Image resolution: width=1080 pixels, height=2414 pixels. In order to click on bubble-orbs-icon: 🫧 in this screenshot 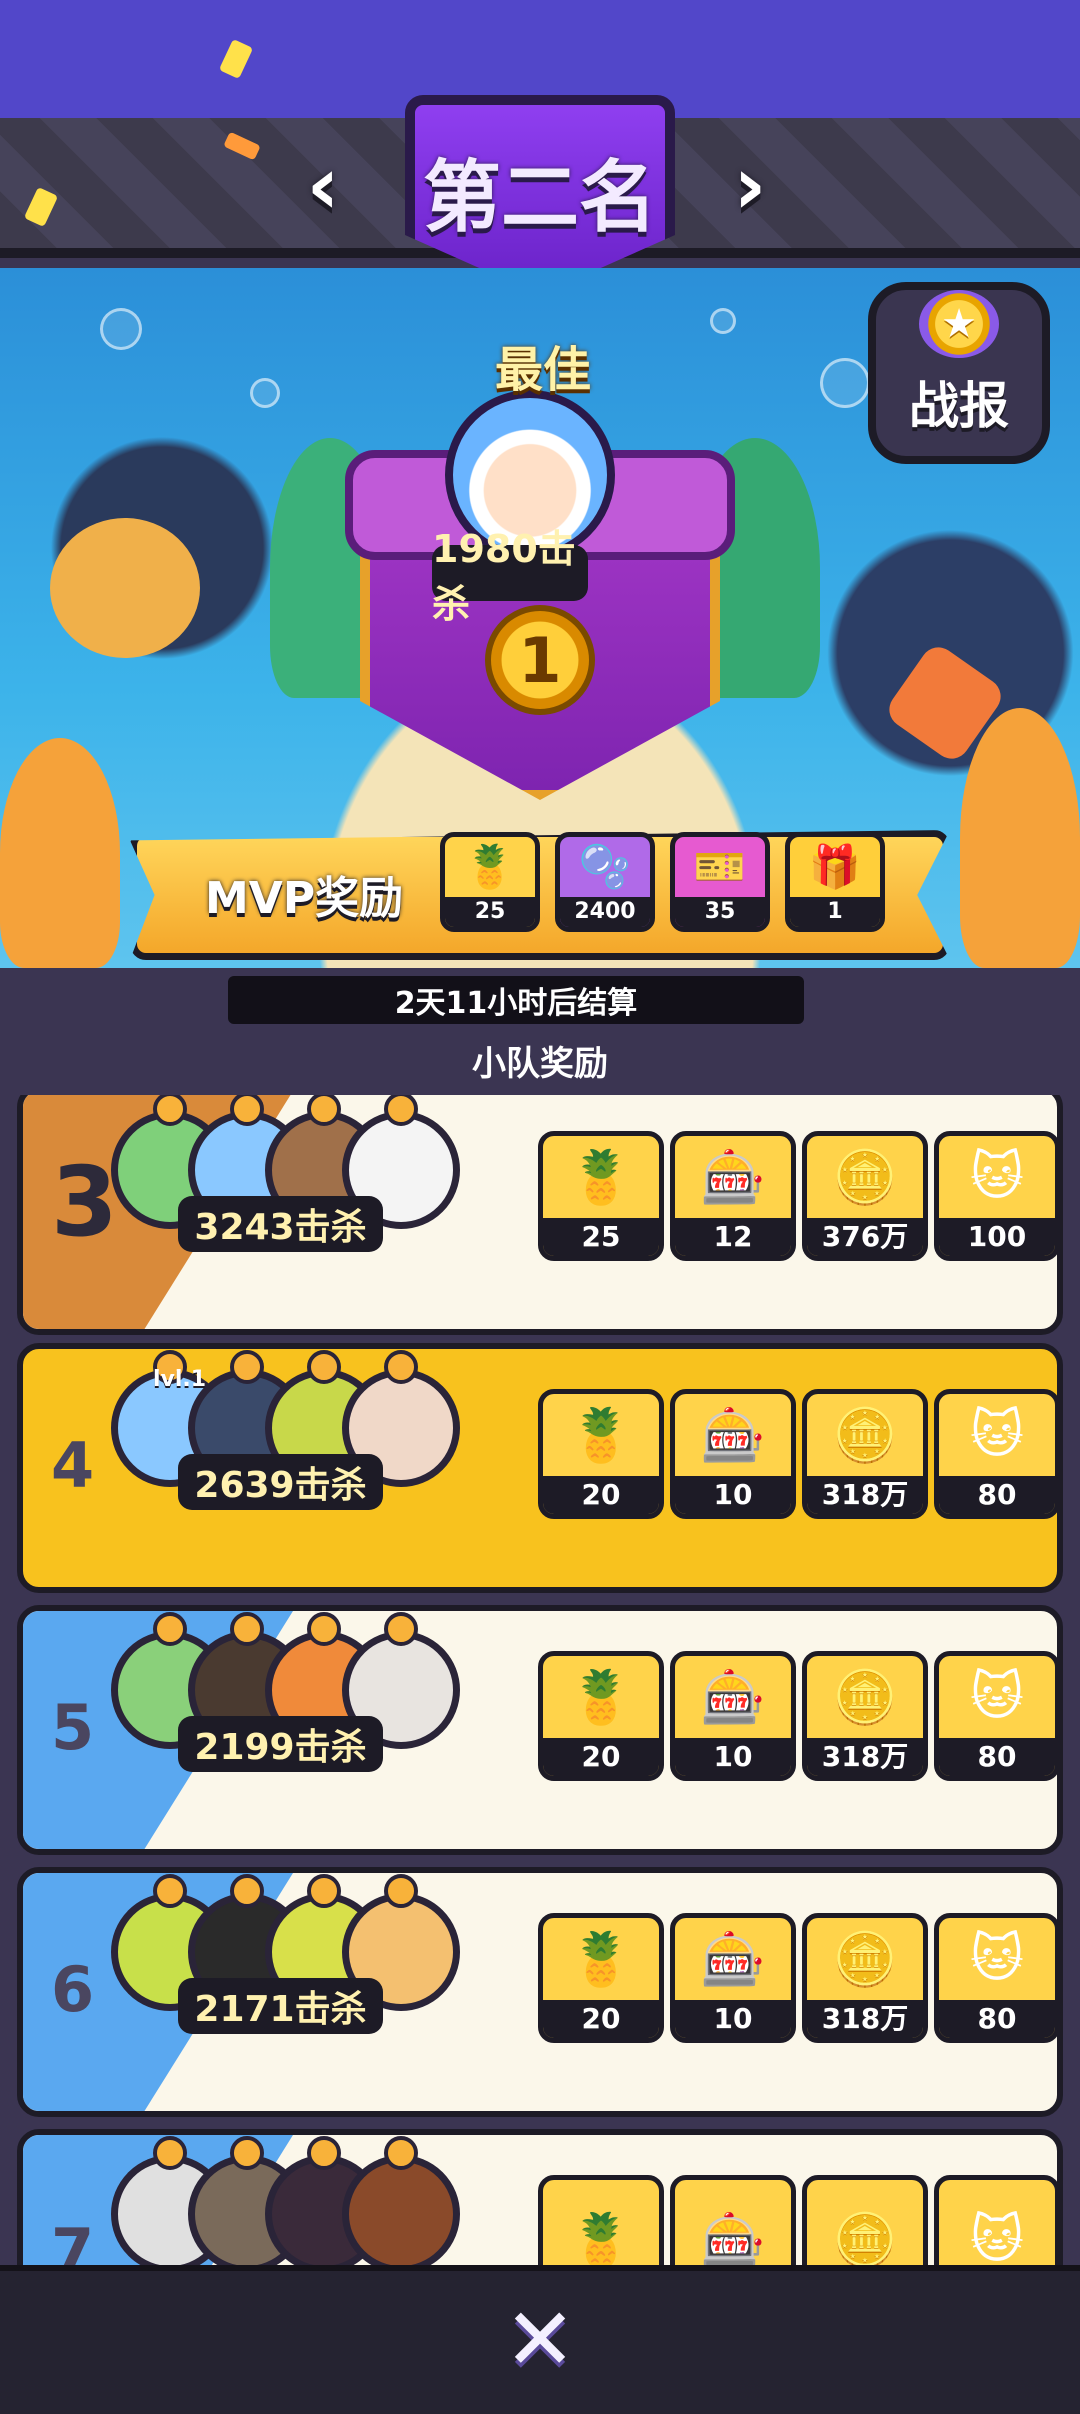, I will do `click(605, 866)`.